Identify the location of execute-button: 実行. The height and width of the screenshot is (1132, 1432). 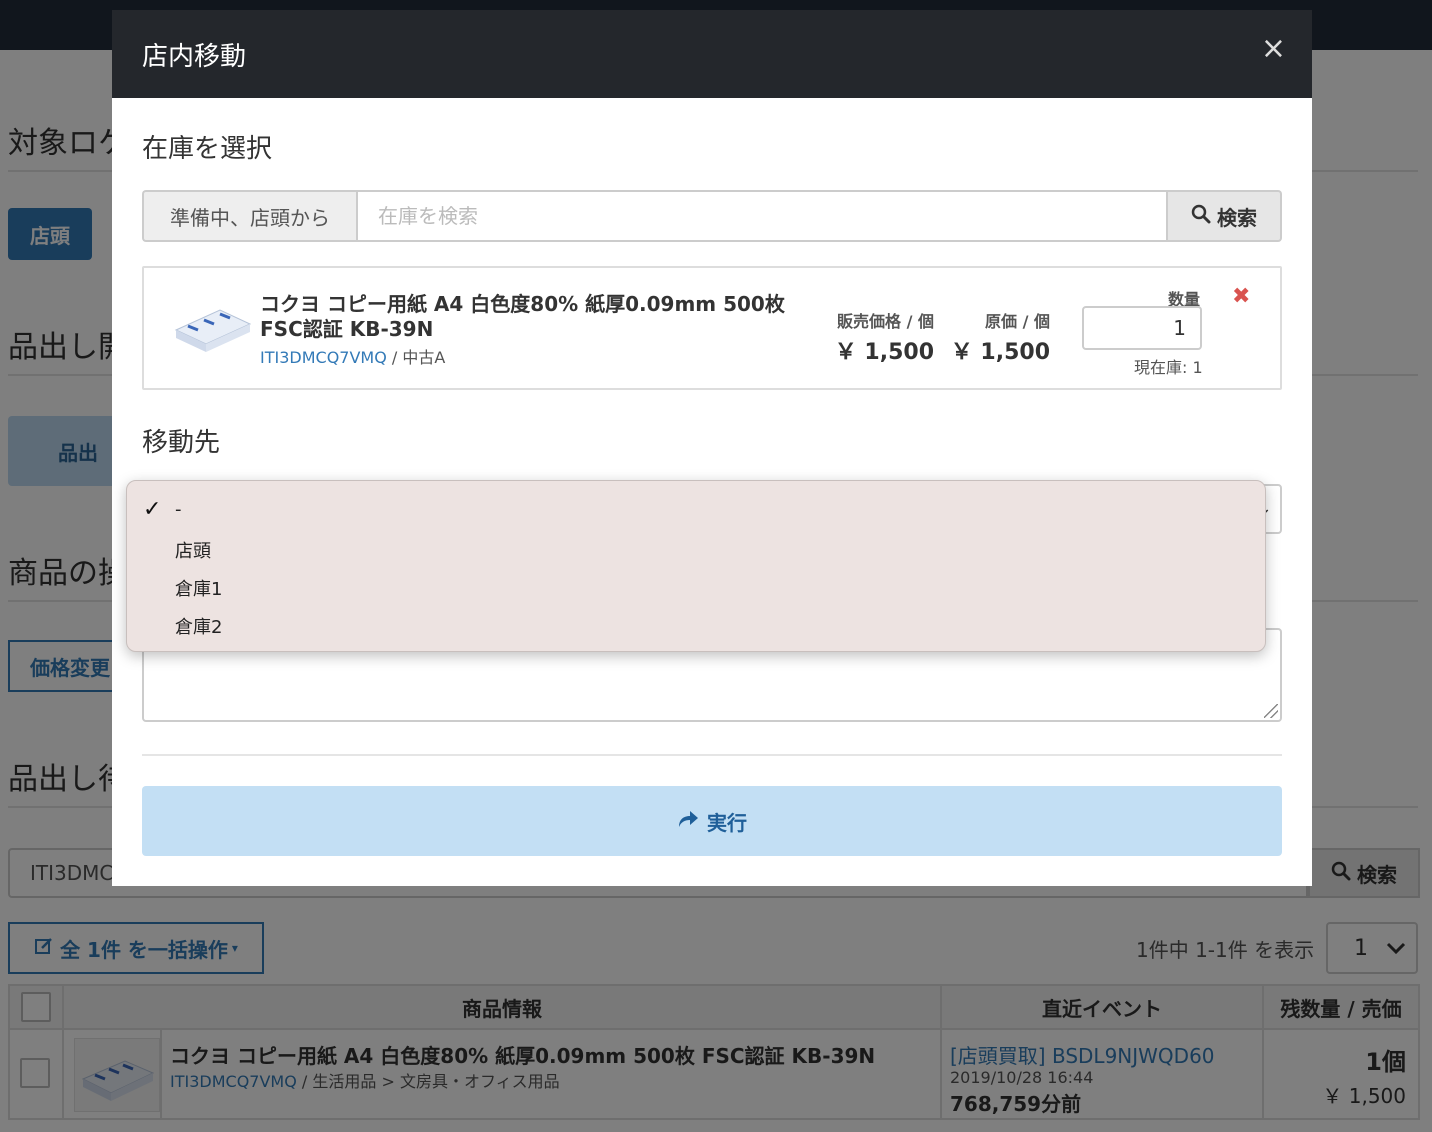
(712, 821).